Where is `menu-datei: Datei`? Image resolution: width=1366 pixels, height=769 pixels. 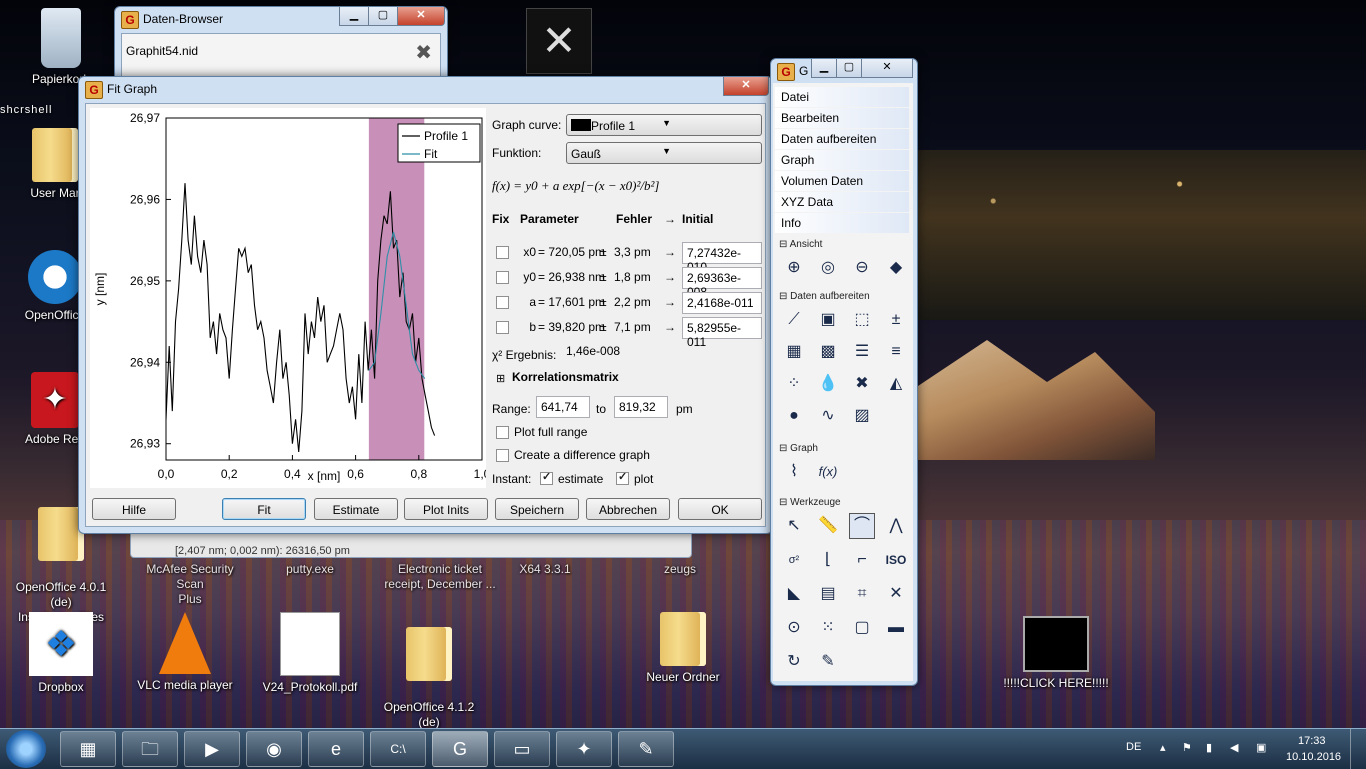 menu-datei: Datei is located at coordinates (842, 97).